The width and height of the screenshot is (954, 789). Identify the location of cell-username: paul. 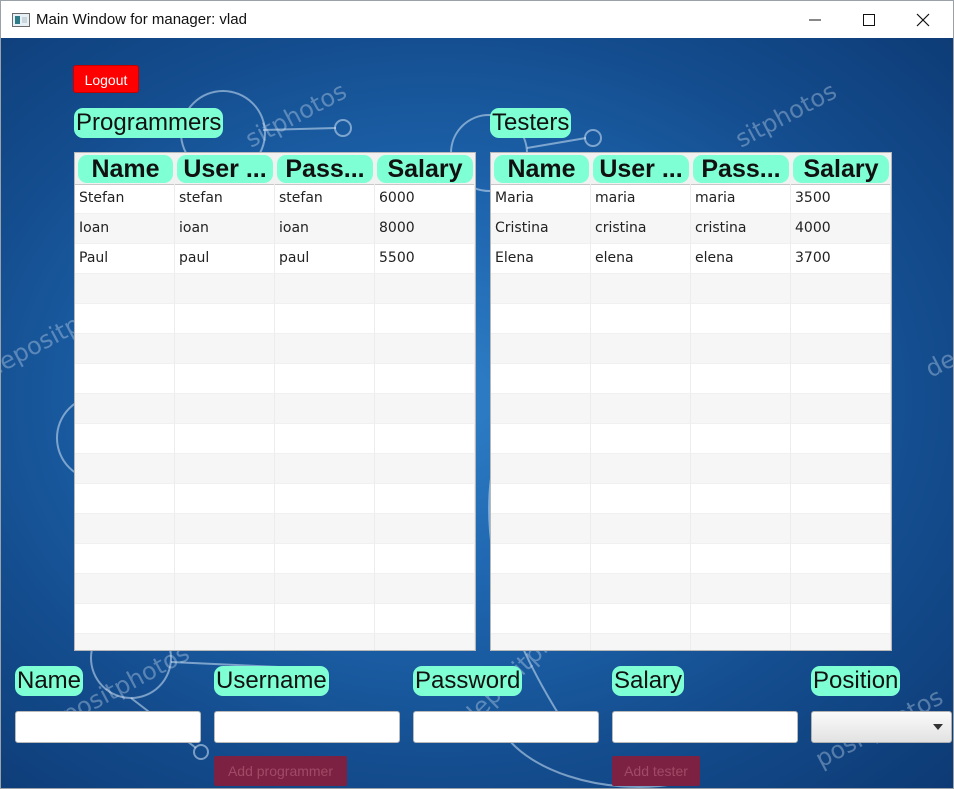
(225, 258).